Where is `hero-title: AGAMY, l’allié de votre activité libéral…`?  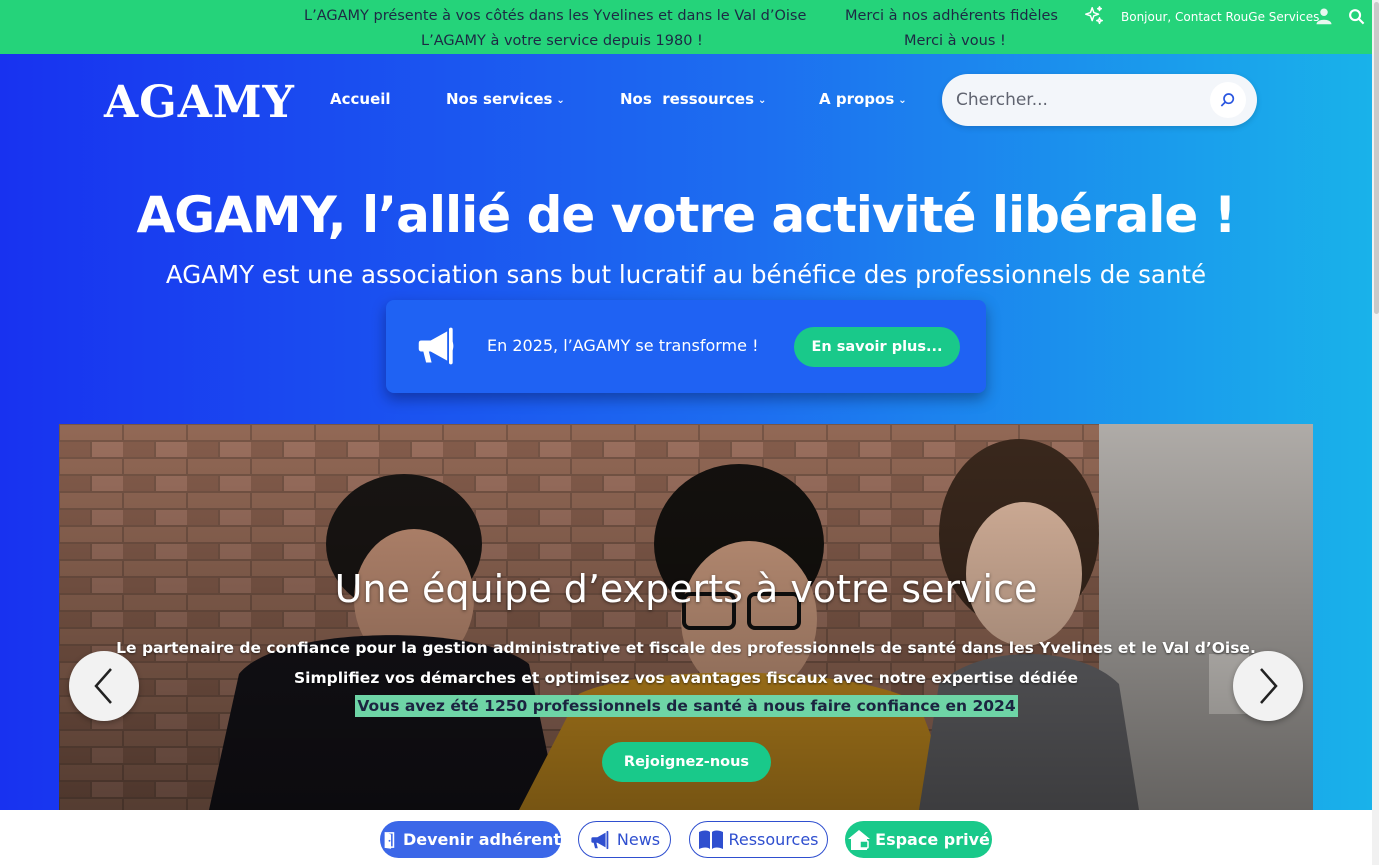
hero-title: AGAMY, l’allié de votre activité libéral… is located at coordinates (686, 215).